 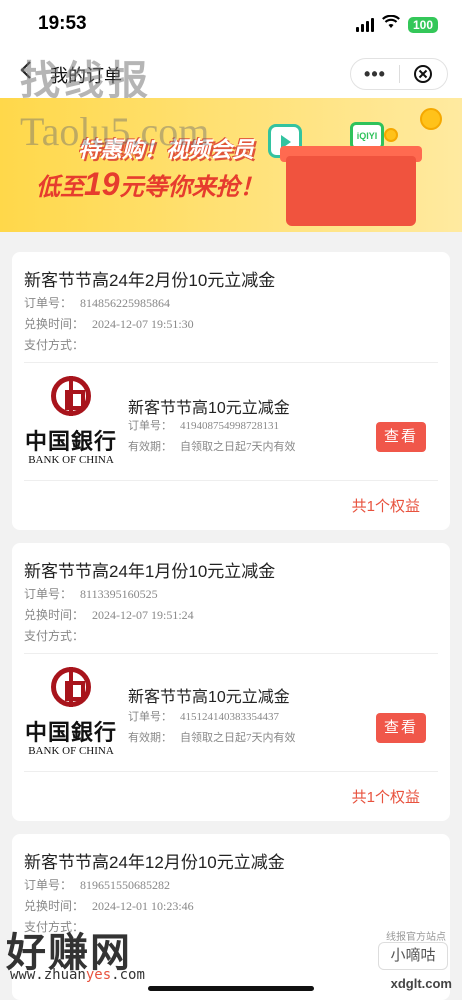 What do you see at coordinates (191, 187) in the screenshot?
I see `banner-subline-post: 元等你来抢！` at bounding box center [191, 187].